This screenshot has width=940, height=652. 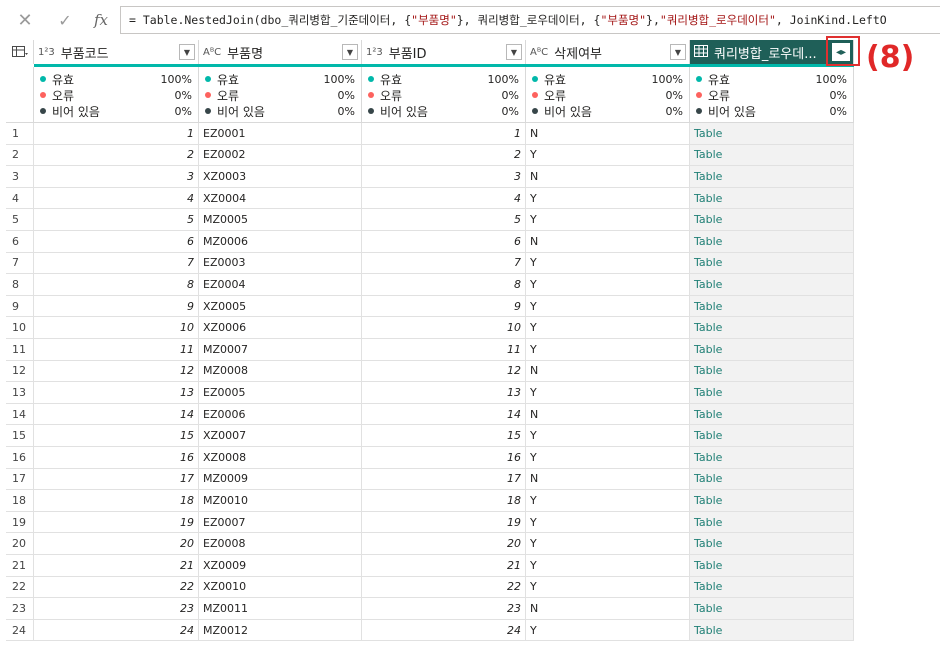 What do you see at coordinates (116, 177) in the screenshot?
I see `table-cell: 3` at bounding box center [116, 177].